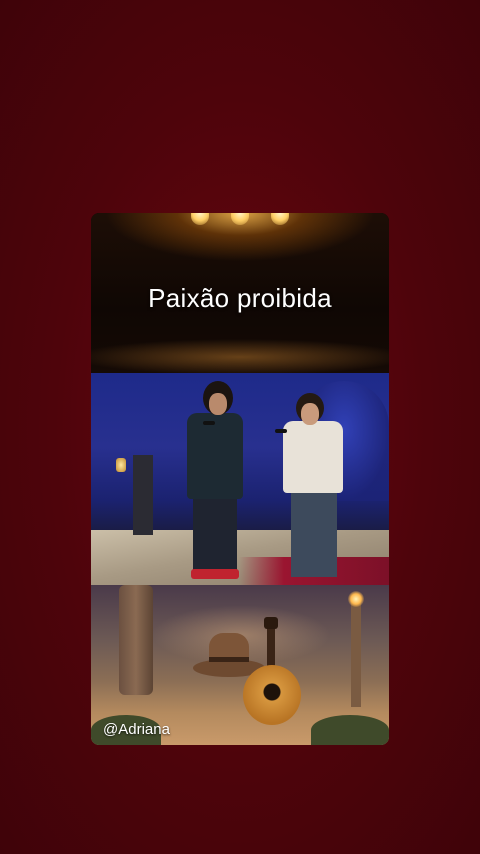 The height and width of the screenshot is (854, 480). Describe the element at coordinates (240, 665) in the screenshot. I see `desert-guitar-scene: @Adriana` at that location.